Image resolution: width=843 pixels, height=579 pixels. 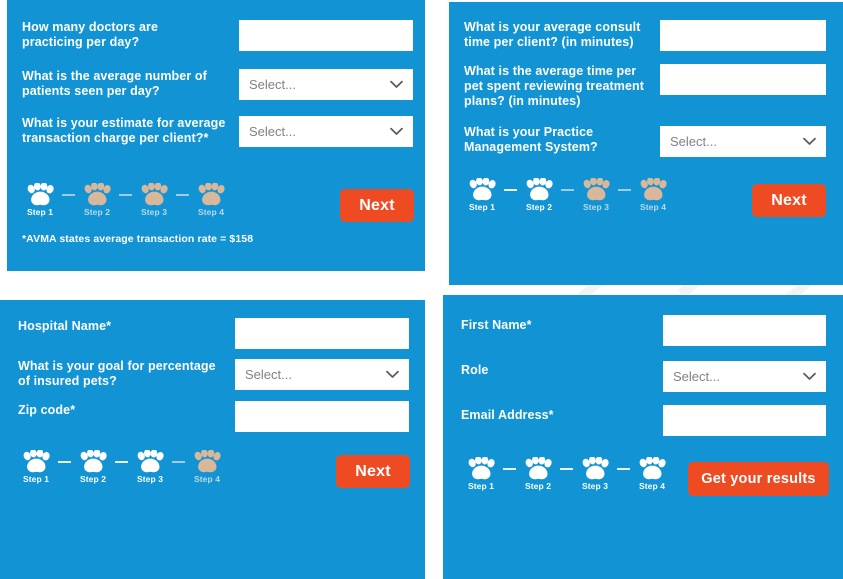 I want to click on label-first-name: First Name*, so click(x=496, y=325).